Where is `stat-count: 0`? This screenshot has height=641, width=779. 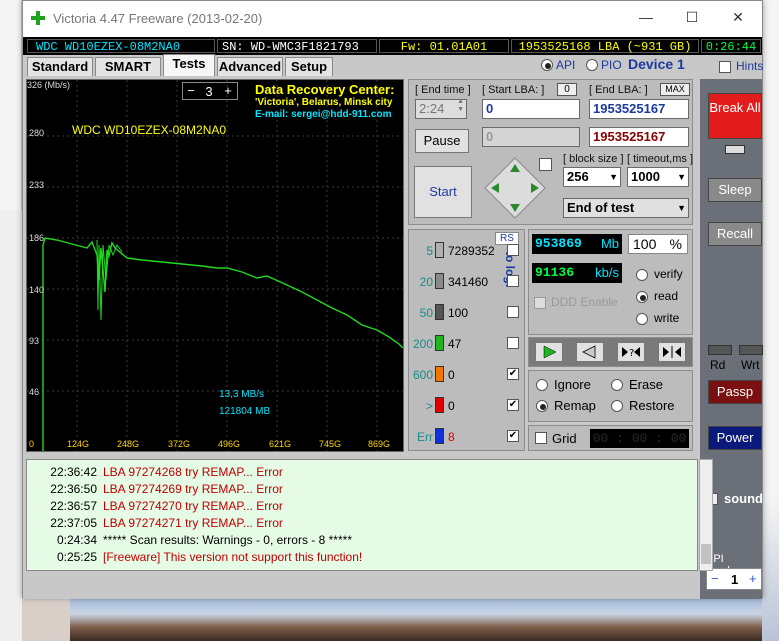 stat-count: 0 is located at coordinates (451, 375).